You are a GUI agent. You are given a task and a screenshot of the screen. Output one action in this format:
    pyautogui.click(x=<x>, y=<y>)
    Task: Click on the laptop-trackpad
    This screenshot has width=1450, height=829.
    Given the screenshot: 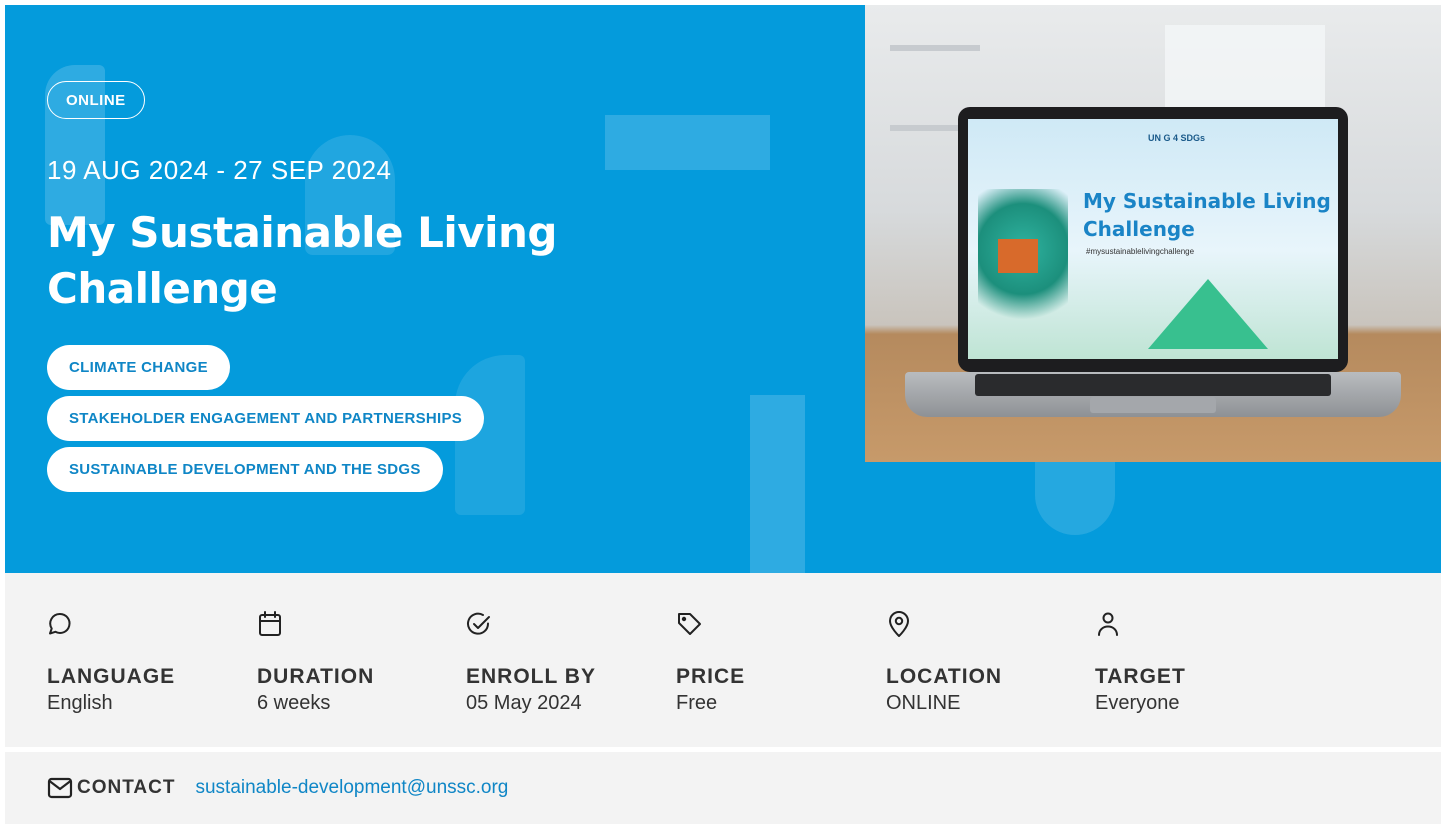 What is the action you would take?
    pyautogui.click(x=1153, y=405)
    